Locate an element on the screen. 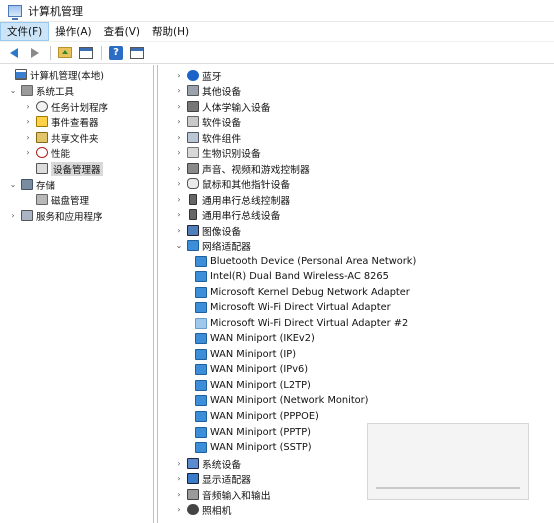 Image resolution: width=554 pixels, height=523 pixels. device-label: WAN Miniport (IKEv2) is located at coordinates (262, 338).